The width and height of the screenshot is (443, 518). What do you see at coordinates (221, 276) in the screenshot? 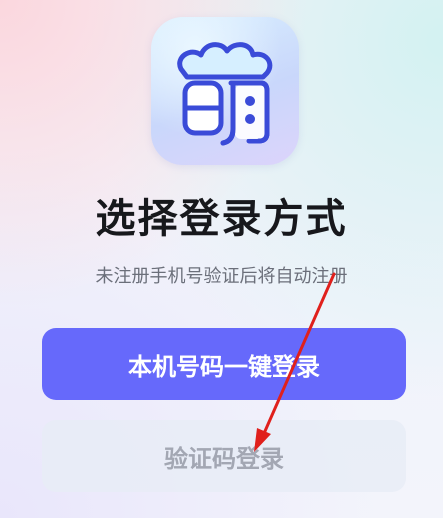
I see `page-subtitle: 未注册手机号验证后将自动注册` at bounding box center [221, 276].